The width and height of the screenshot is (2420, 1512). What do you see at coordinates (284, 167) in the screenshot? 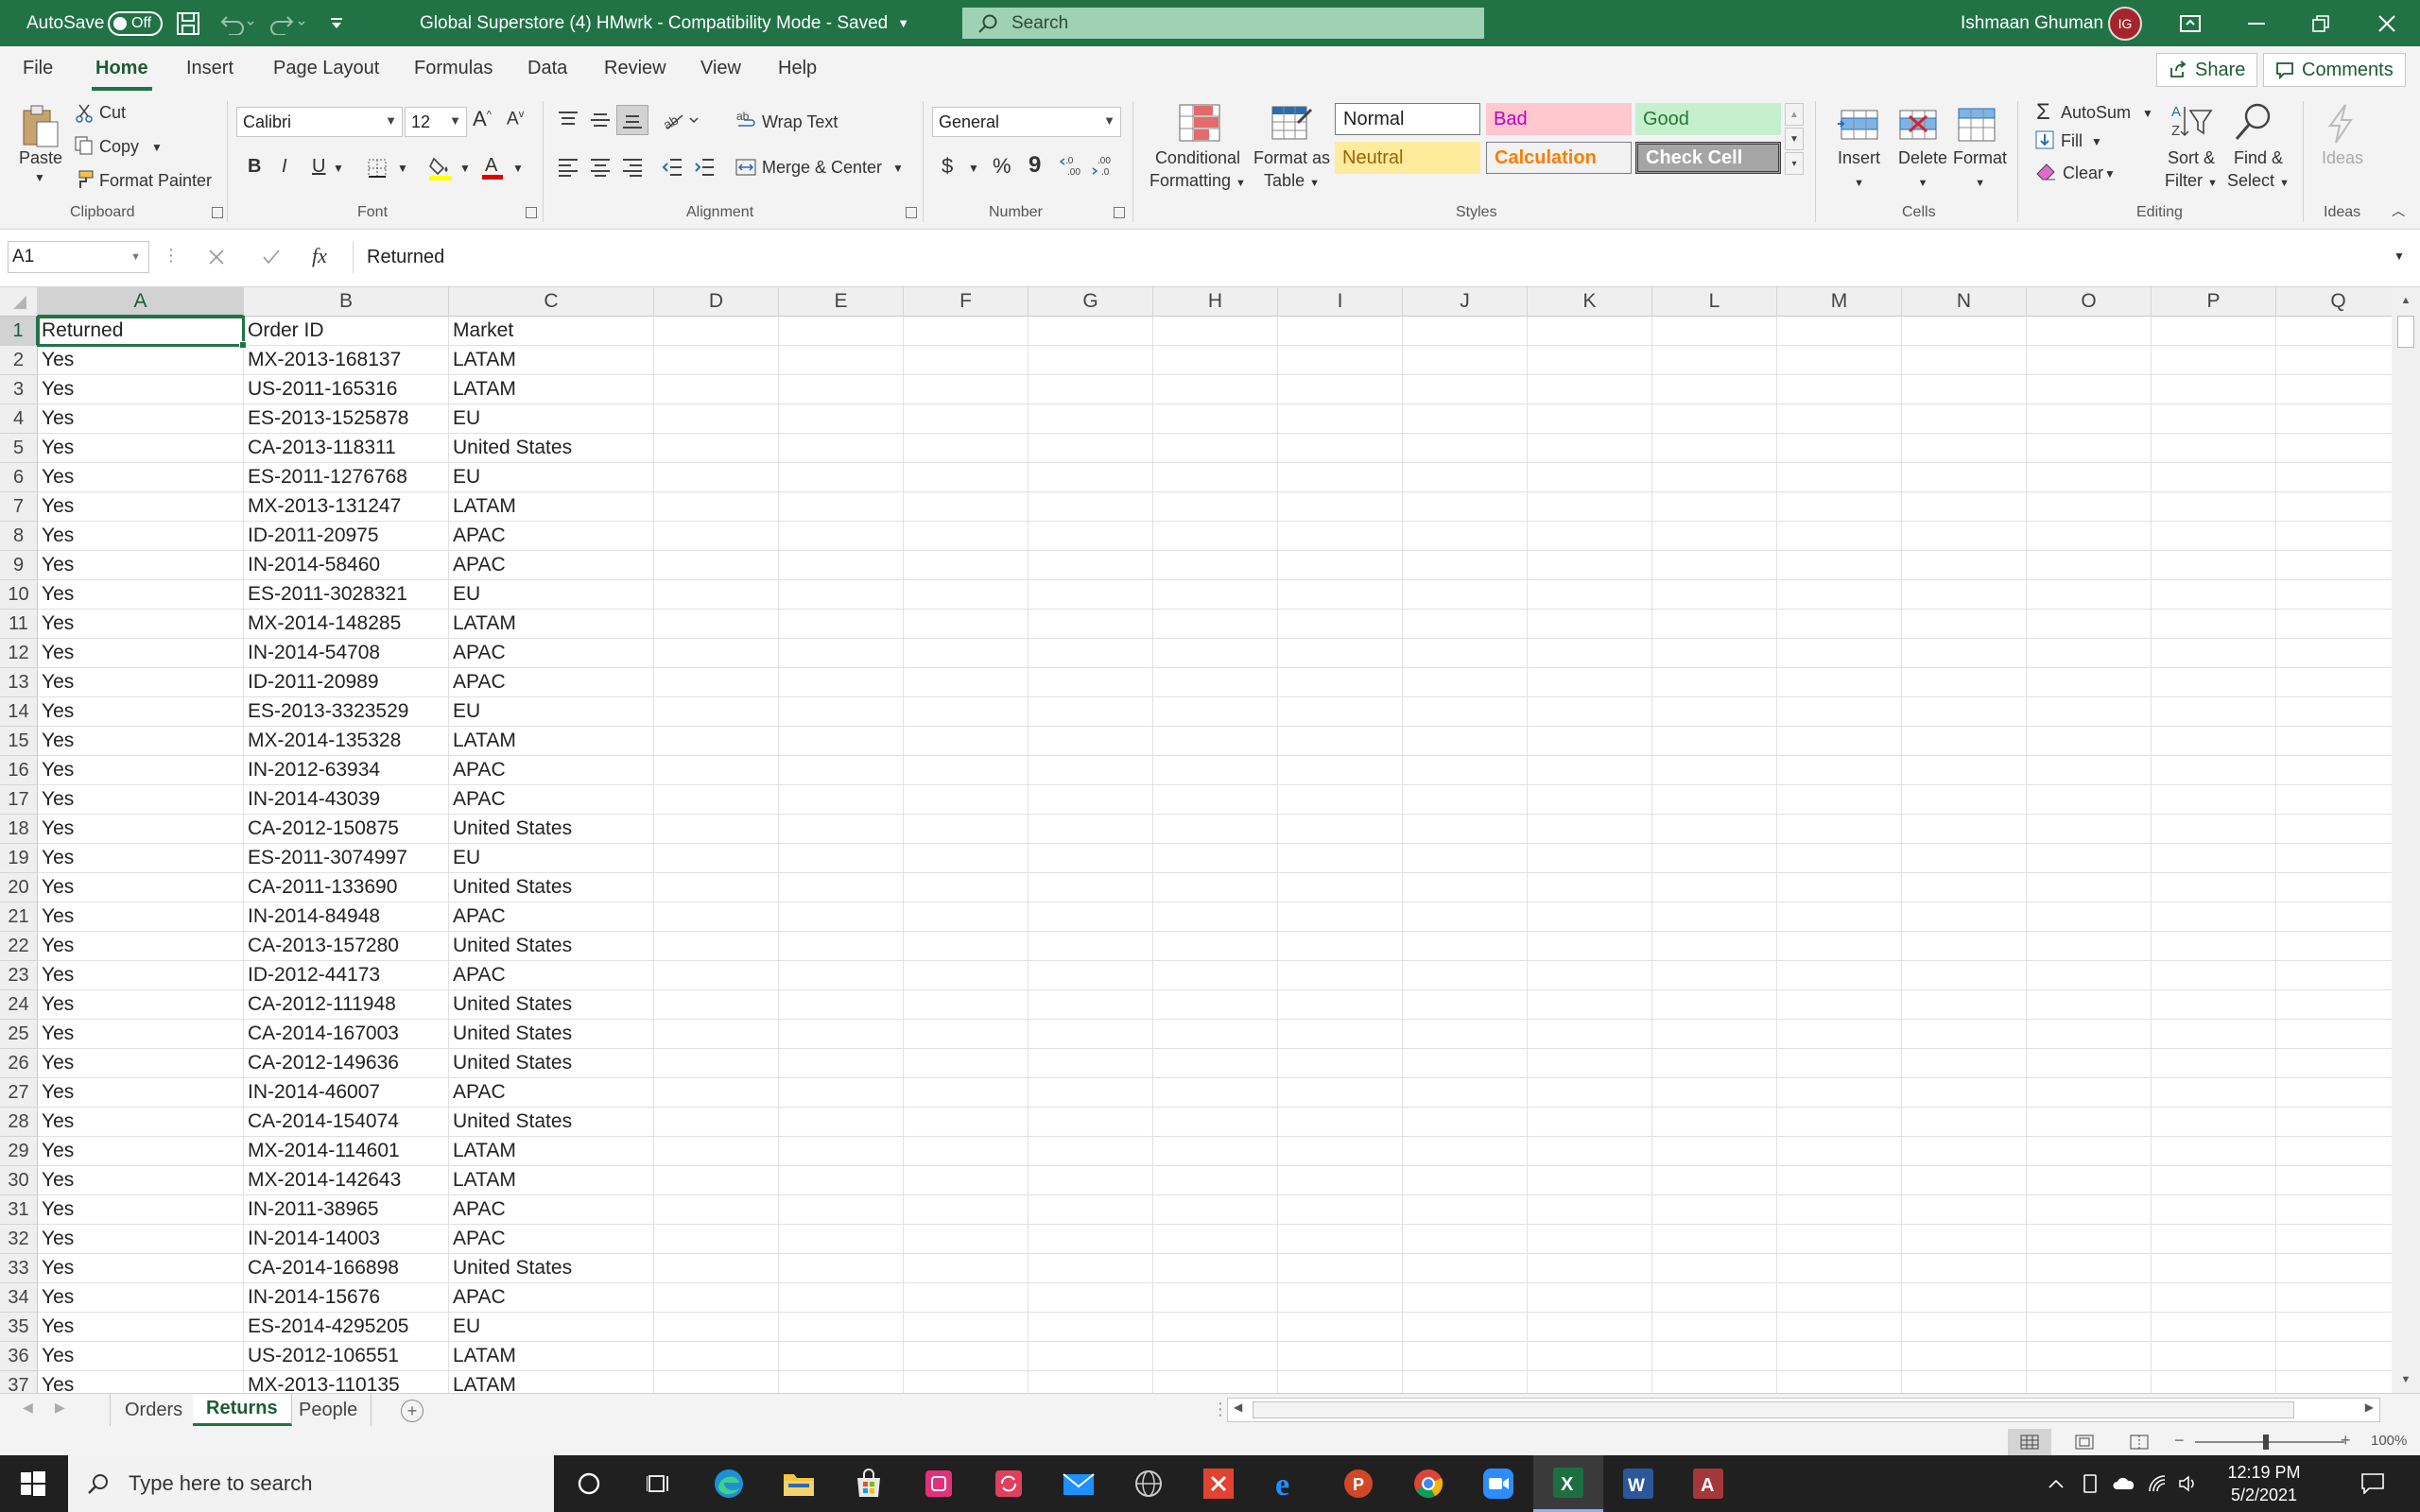
I see `italic-button: I` at bounding box center [284, 167].